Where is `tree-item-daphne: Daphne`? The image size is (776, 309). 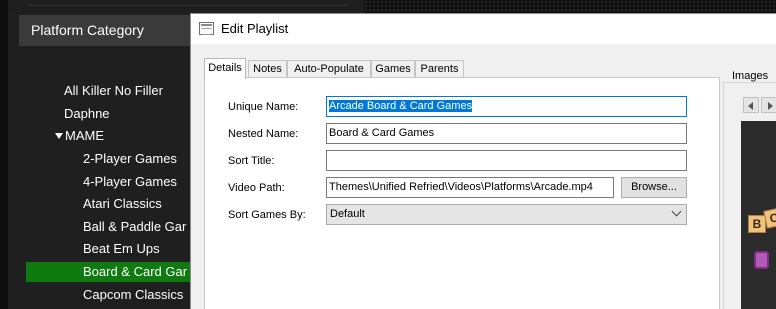 tree-item-daphne: Daphne is located at coordinates (87, 114).